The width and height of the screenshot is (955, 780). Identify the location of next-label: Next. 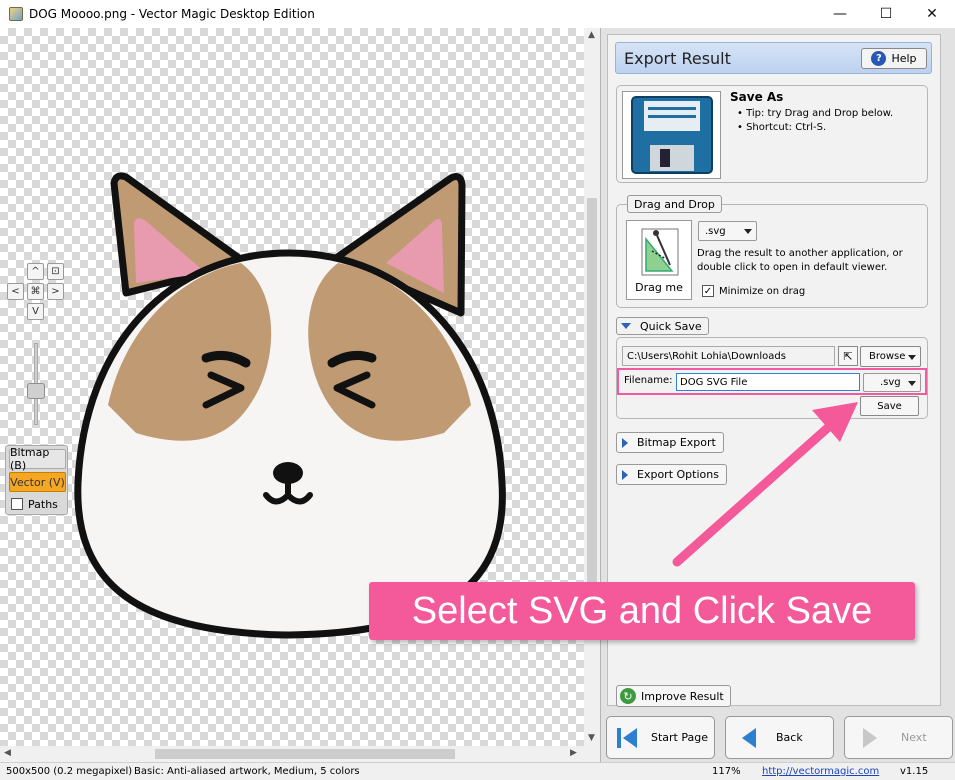
(914, 737).